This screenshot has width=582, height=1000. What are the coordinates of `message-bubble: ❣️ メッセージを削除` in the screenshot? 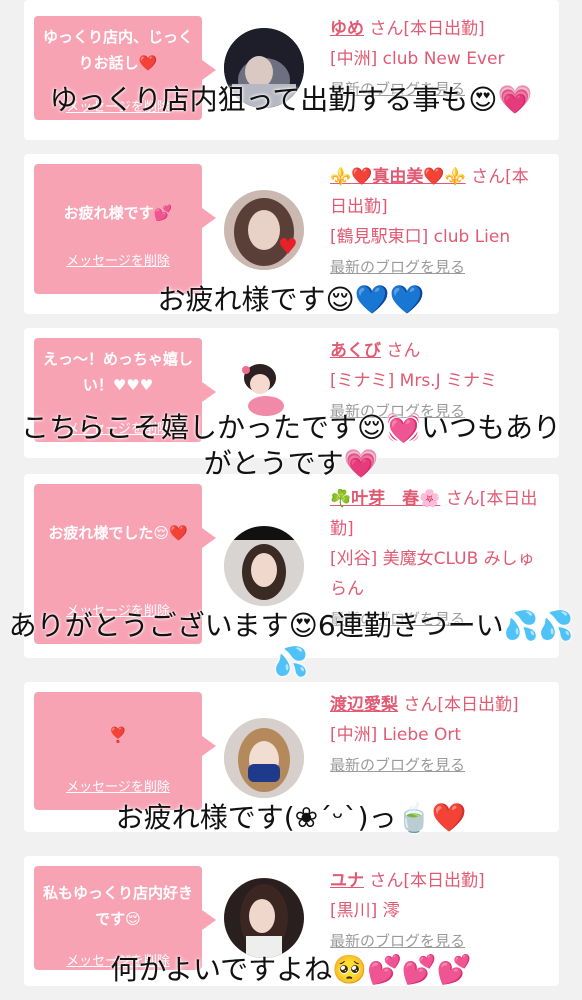 It's located at (125, 751).